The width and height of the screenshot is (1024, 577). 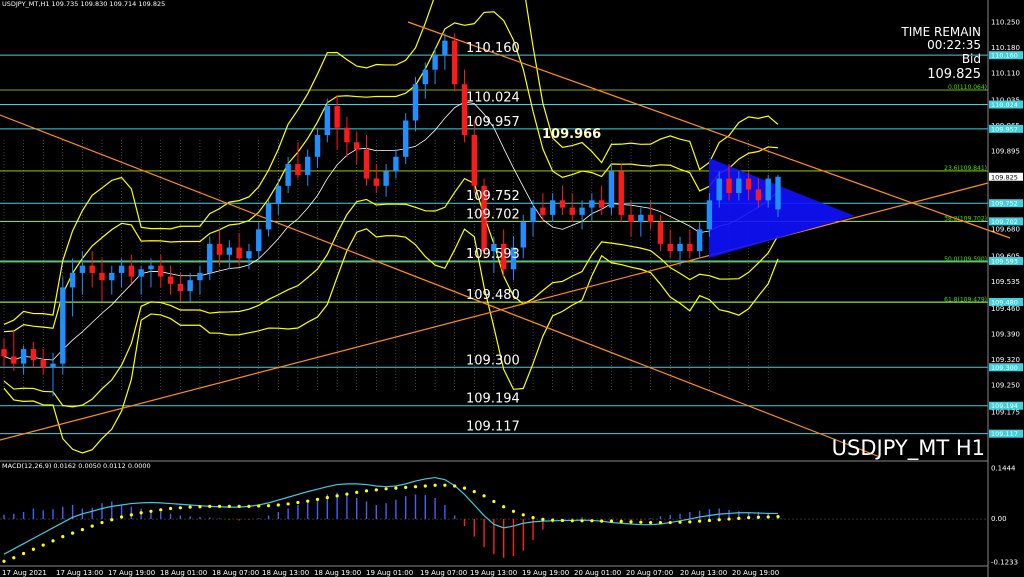 What do you see at coordinates (782, 208) in the screenshot?
I see `symmetrical-triangle` at bounding box center [782, 208].